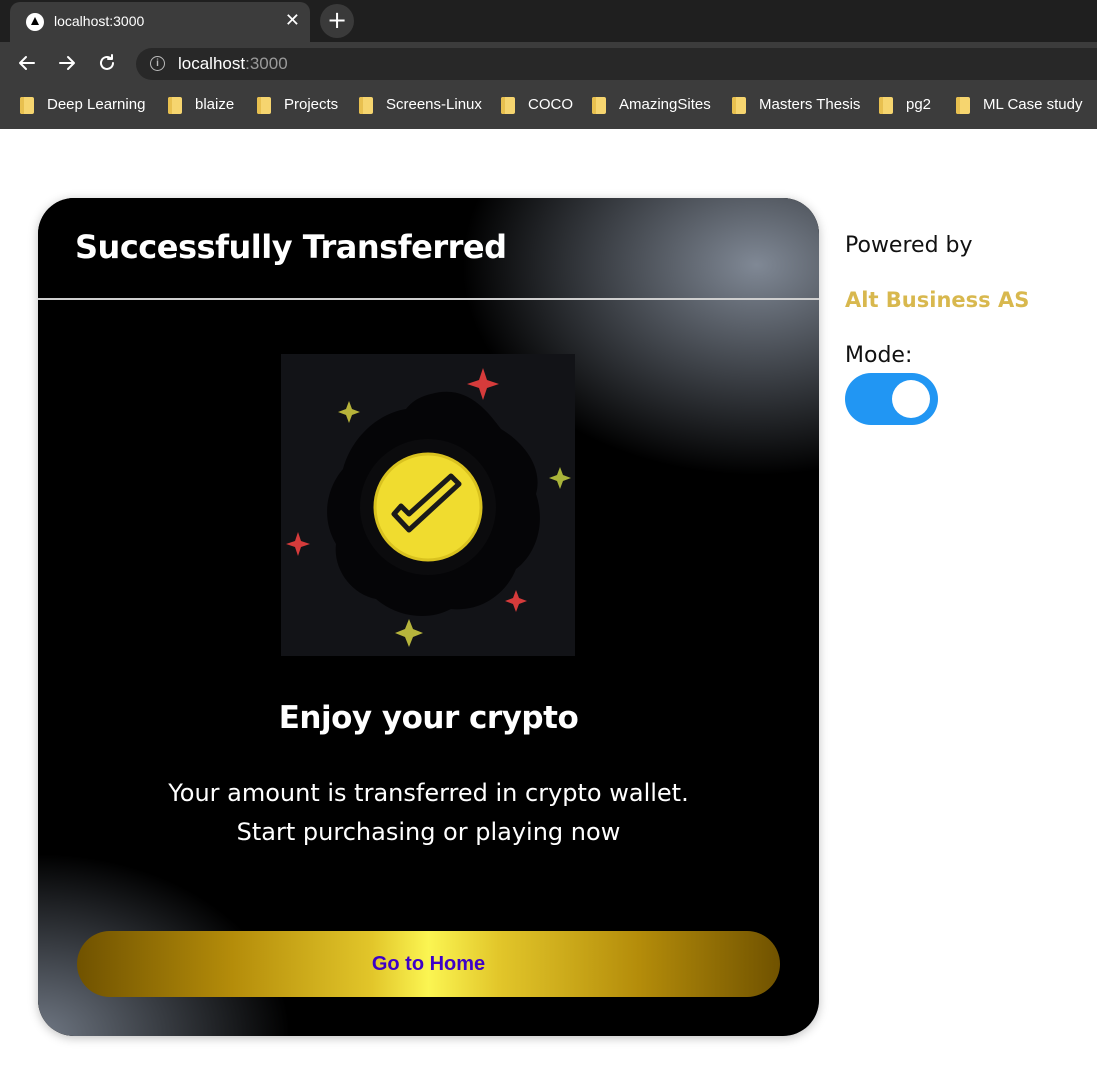  What do you see at coordinates (665, 104) in the screenshot?
I see `bookmark-label: AmazingSites` at bounding box center [665, 104].